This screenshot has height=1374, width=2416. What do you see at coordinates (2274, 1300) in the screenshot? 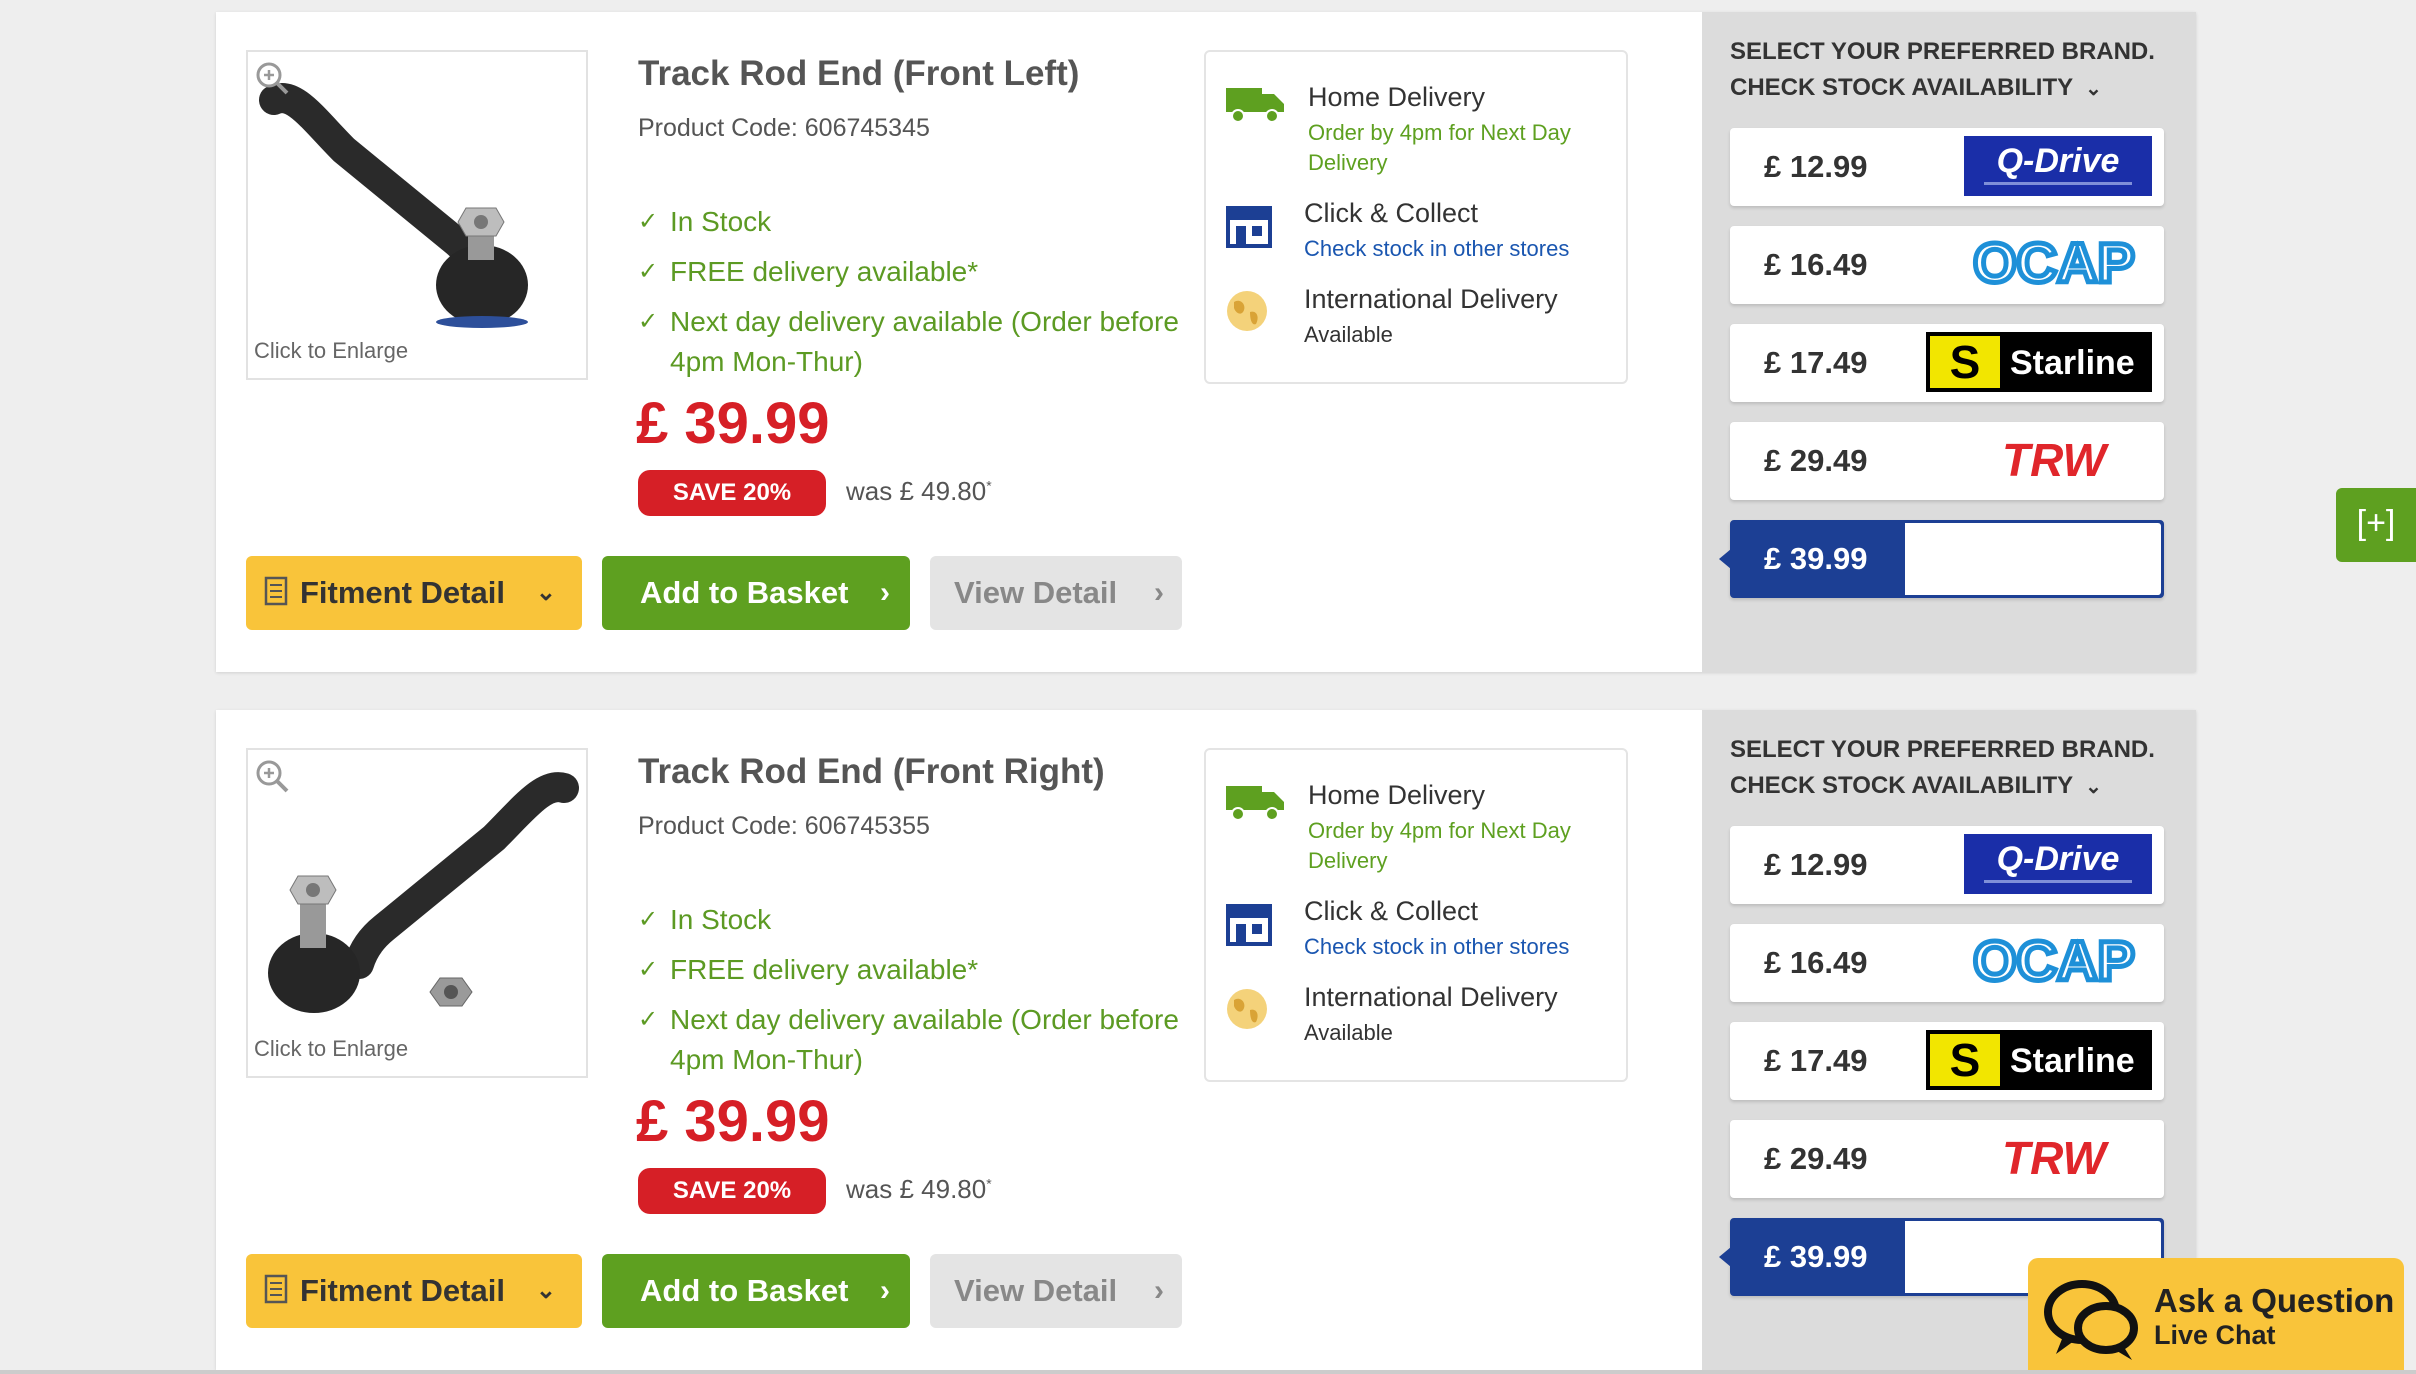
I see `chat-title: Ask a Question` at bounding box center [2274, 1300].